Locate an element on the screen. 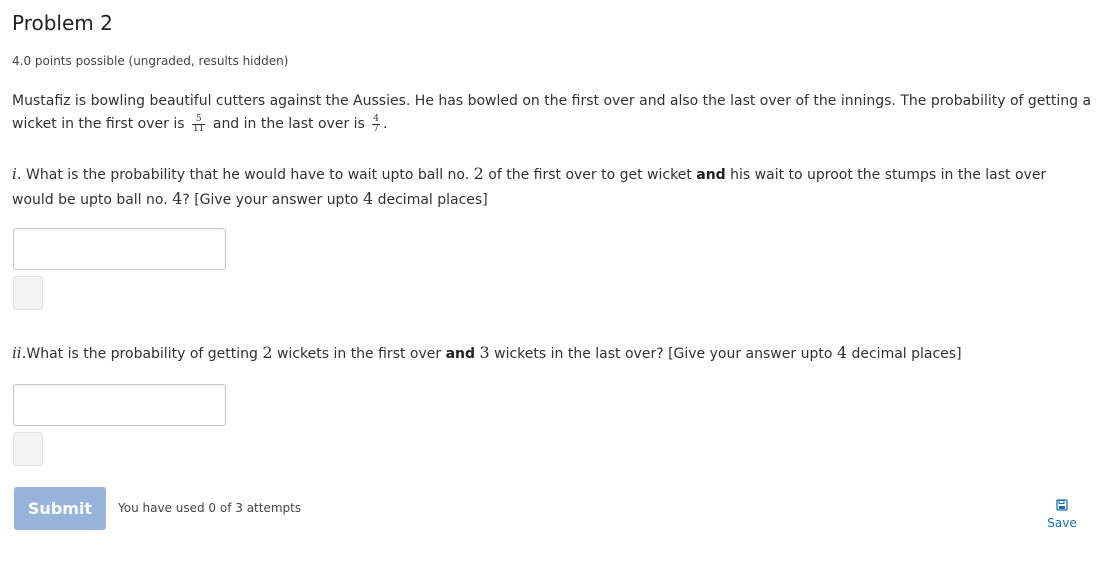  question-2-label: ii. is located at coordinates (19, 353).